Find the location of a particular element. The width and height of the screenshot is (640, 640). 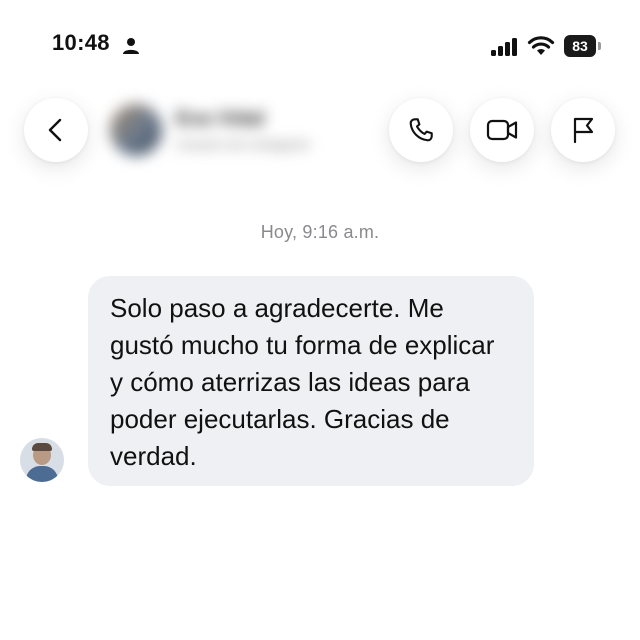

back-button is located at coordinates (56, 130).